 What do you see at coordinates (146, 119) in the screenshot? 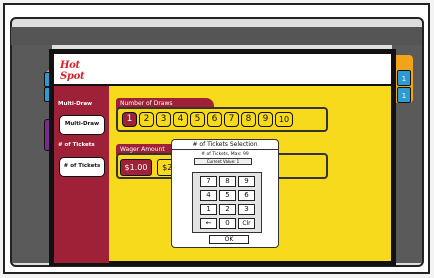
I see `draw-option: 2` at bounding box center [146, 119].